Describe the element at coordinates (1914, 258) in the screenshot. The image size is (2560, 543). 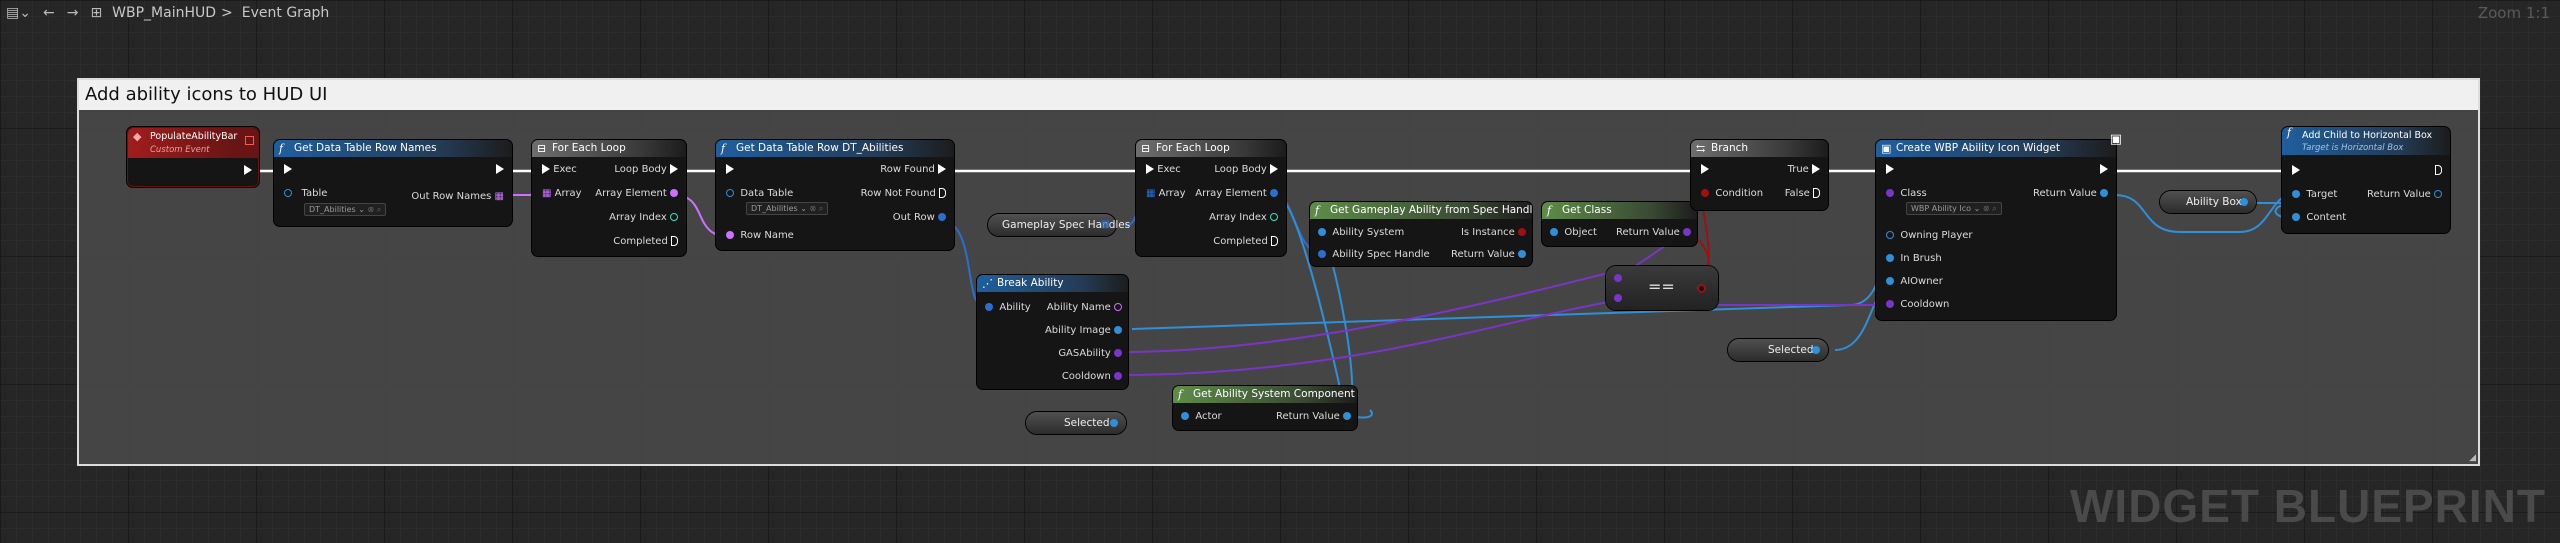
I see `in-brush-pin: In Brush` at that location.